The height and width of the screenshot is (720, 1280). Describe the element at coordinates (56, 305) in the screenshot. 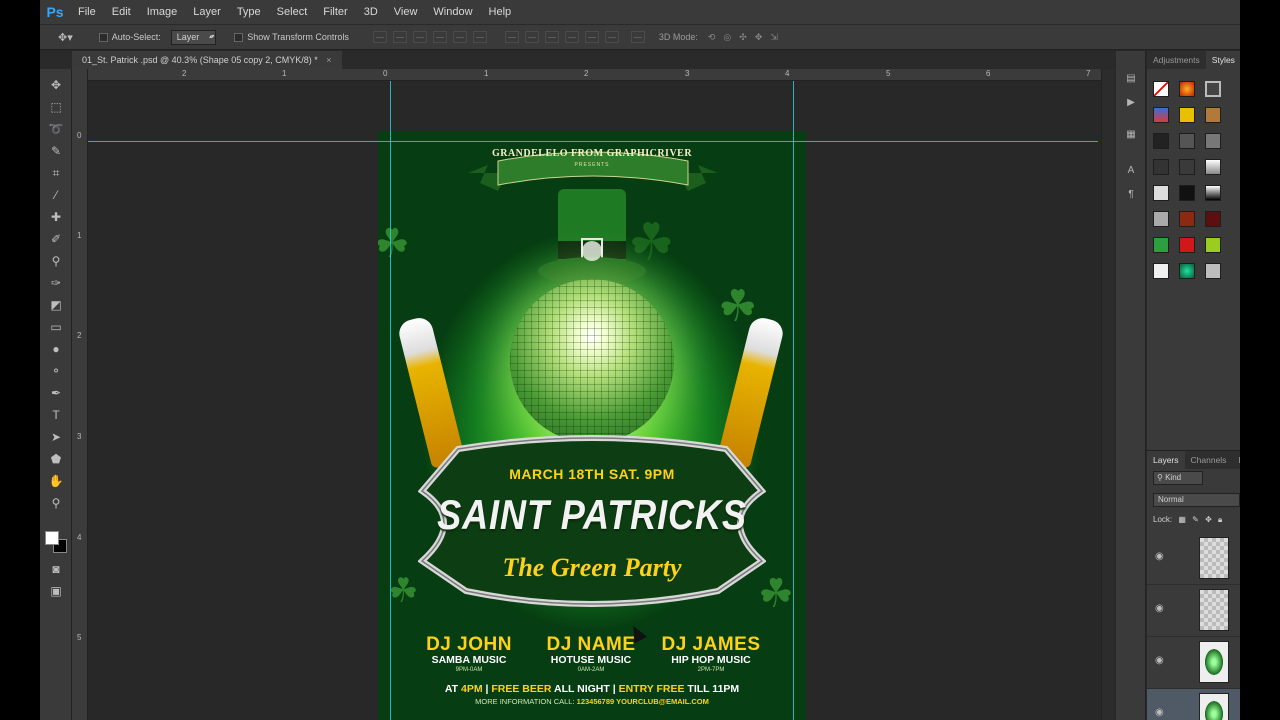

I see `eraser-tool-icon: ◩` at that location.